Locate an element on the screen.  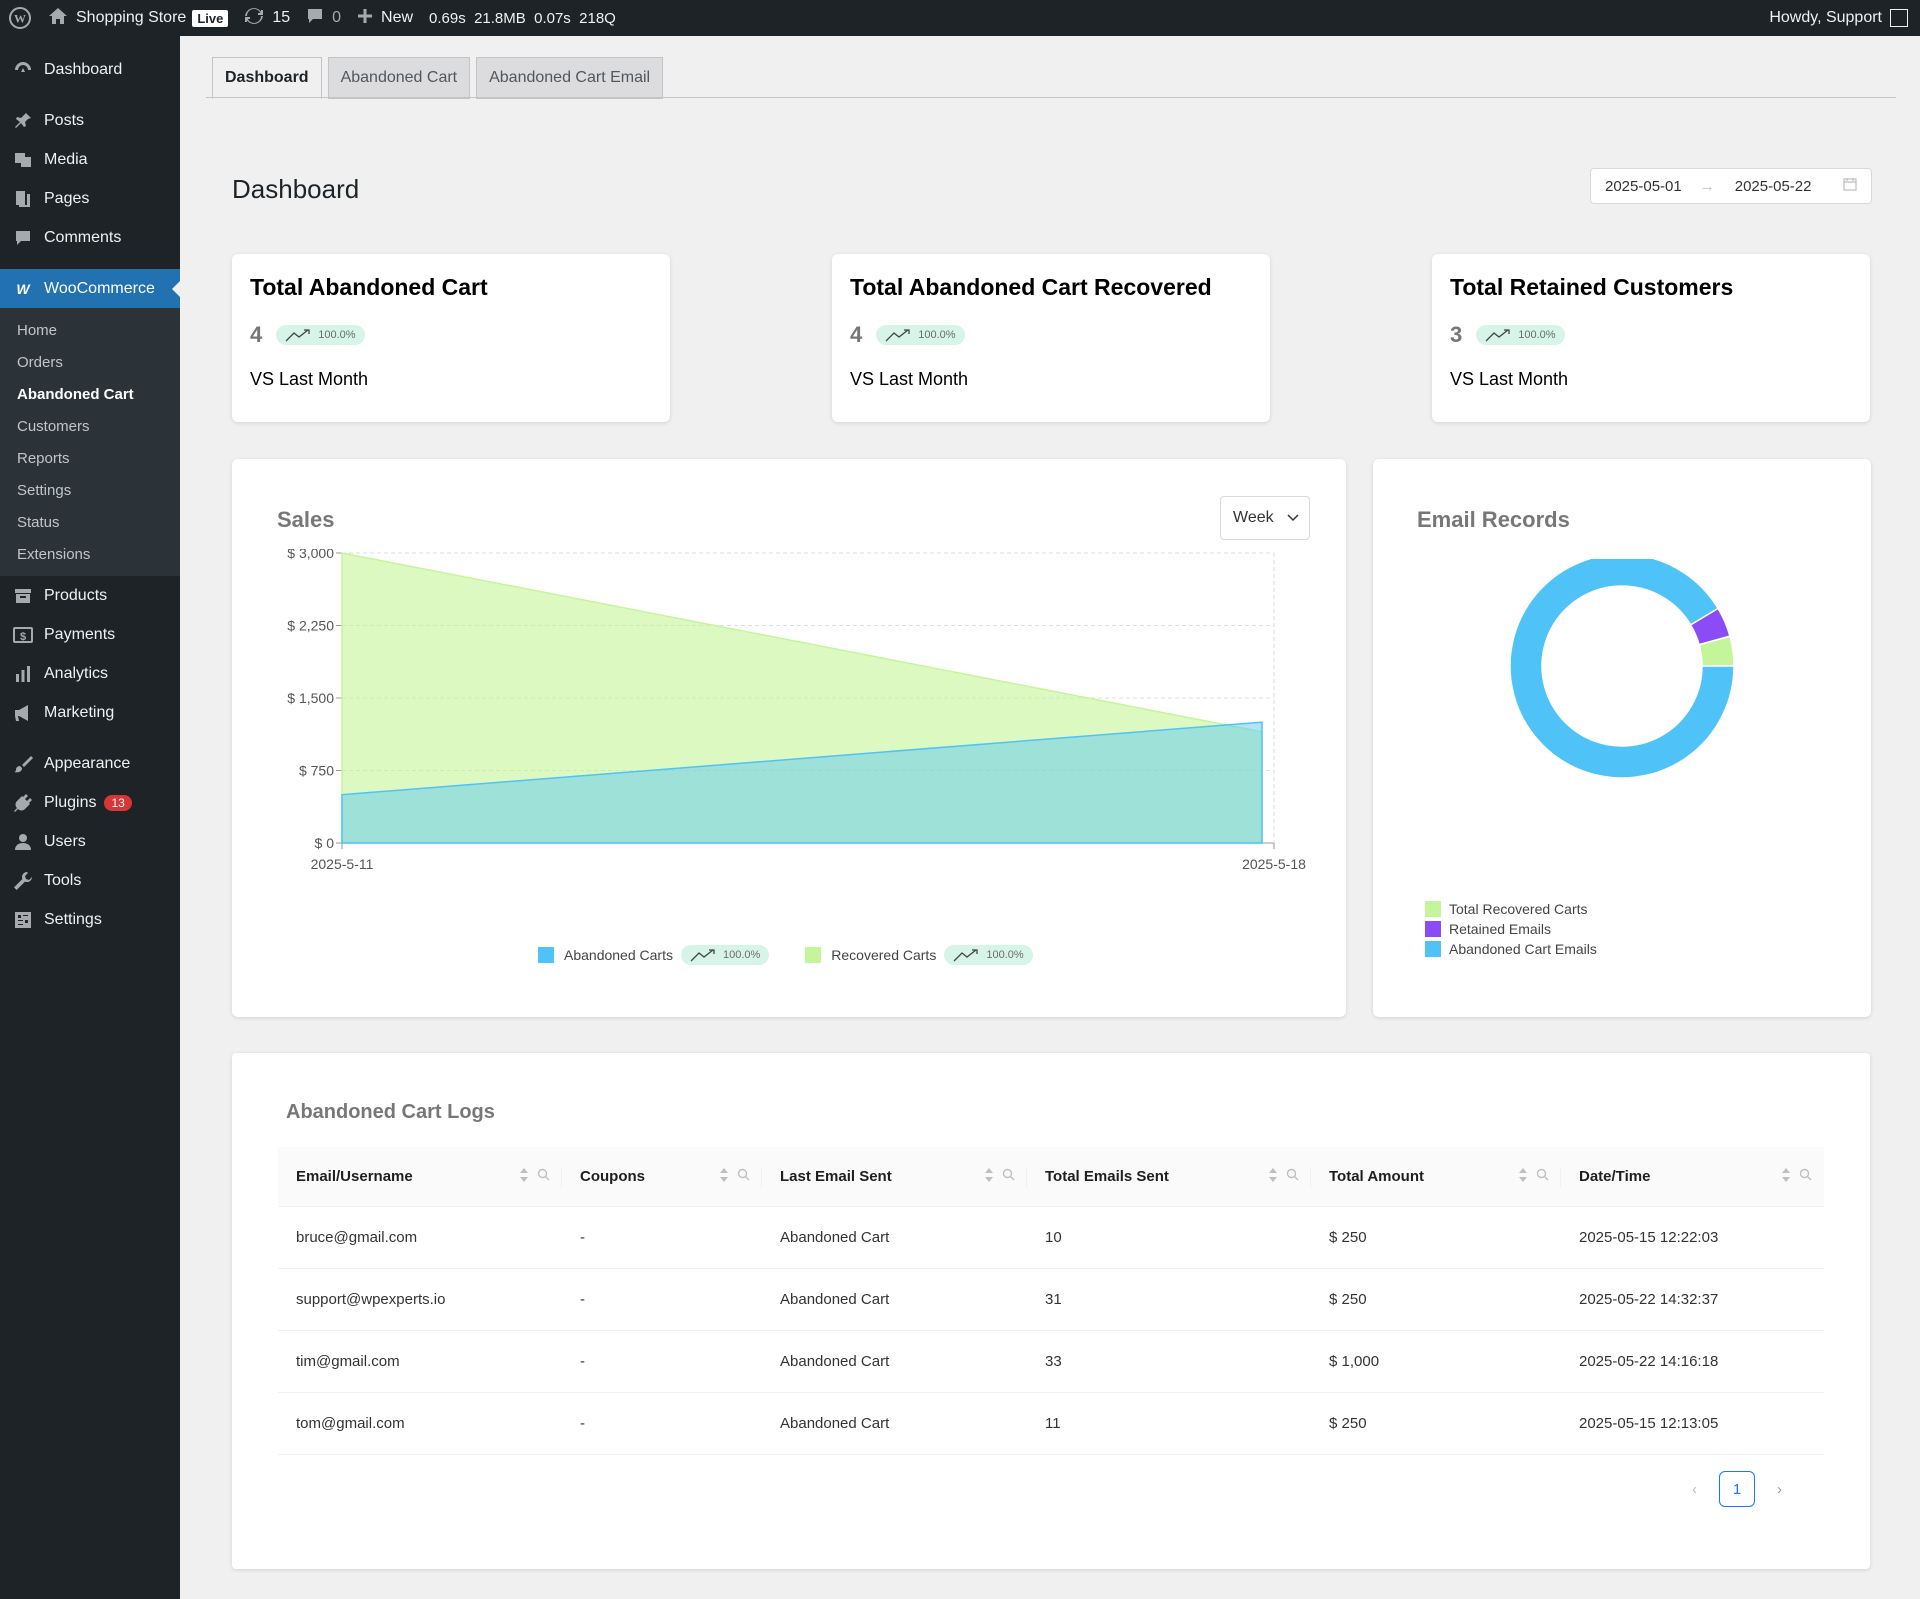
date-end: 2025-05-22 is located at coordinates (1773, 186).